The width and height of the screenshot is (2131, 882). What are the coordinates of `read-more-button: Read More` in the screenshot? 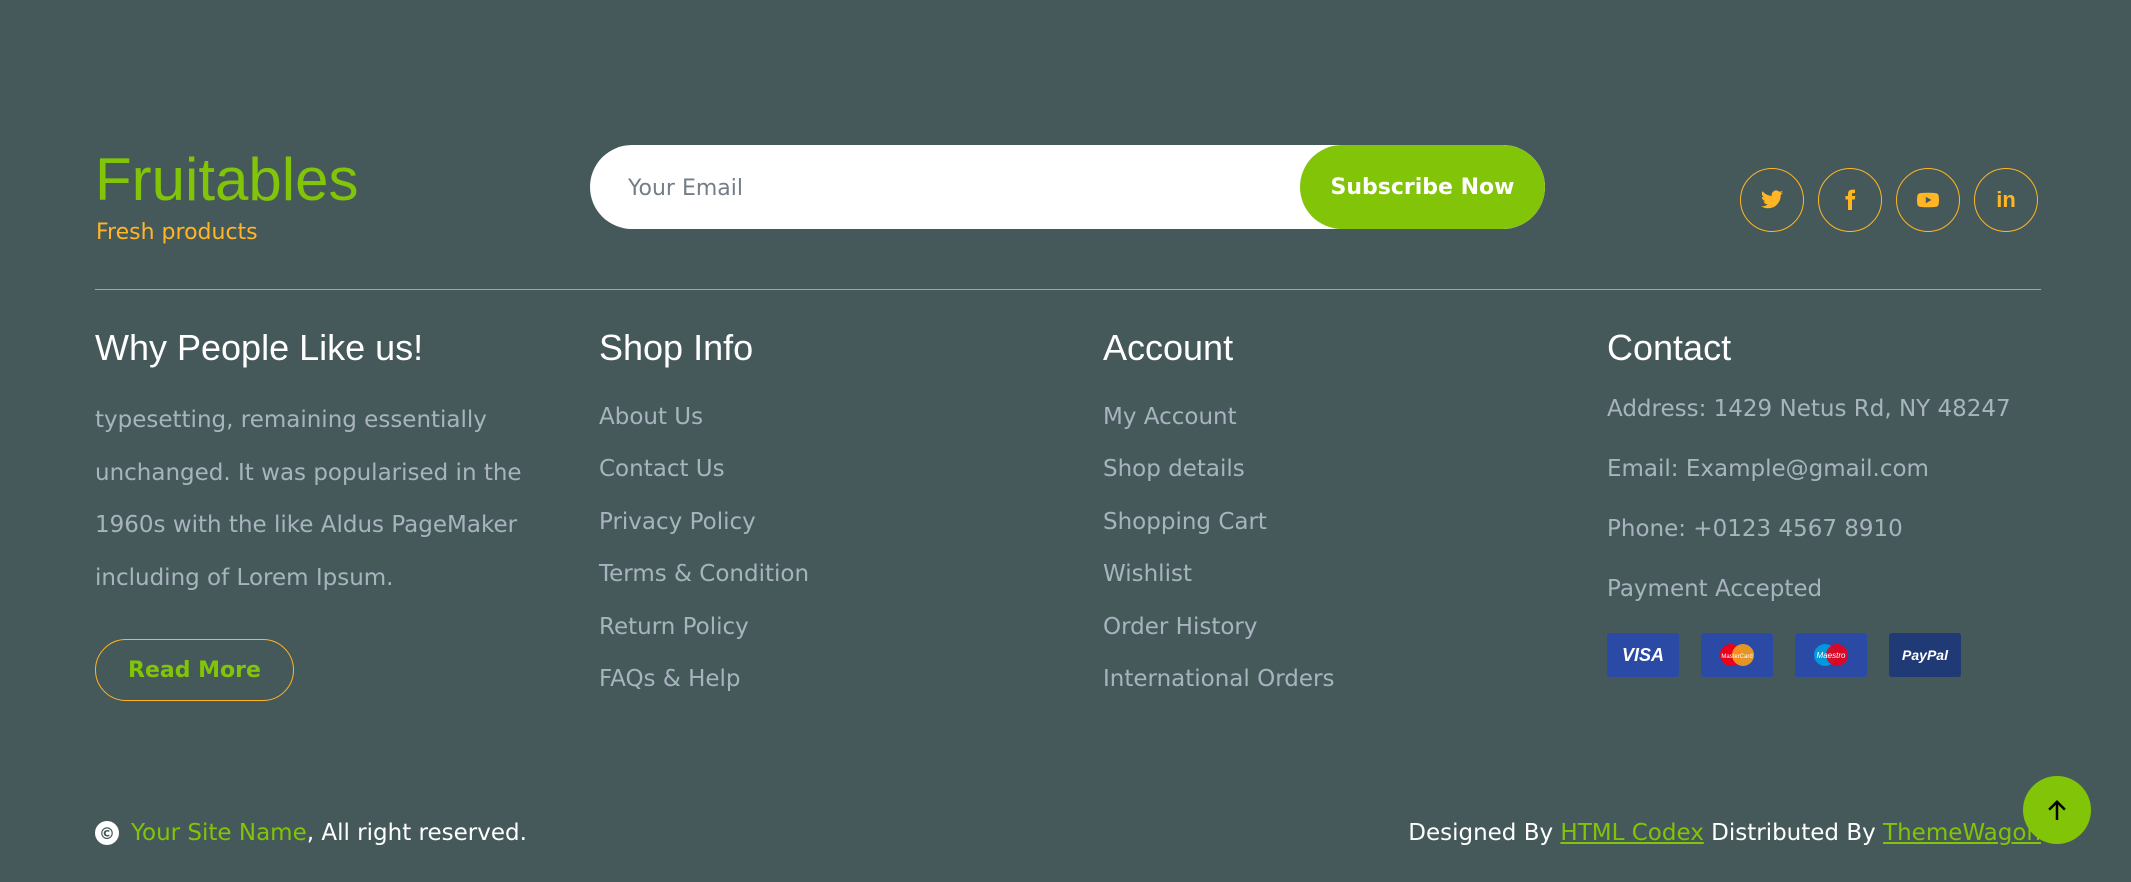 It's located at (194, 670).